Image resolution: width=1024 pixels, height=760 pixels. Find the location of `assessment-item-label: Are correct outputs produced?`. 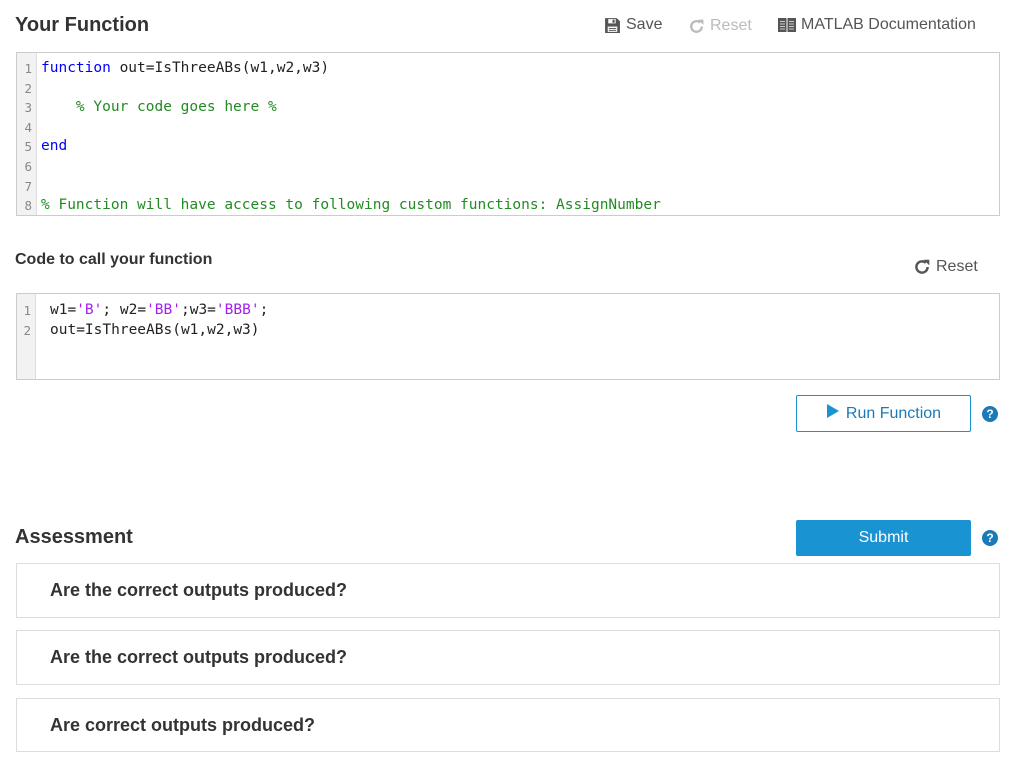

assessment-item-label: Are correct outputs produced? is located at coordinates (183, 724).